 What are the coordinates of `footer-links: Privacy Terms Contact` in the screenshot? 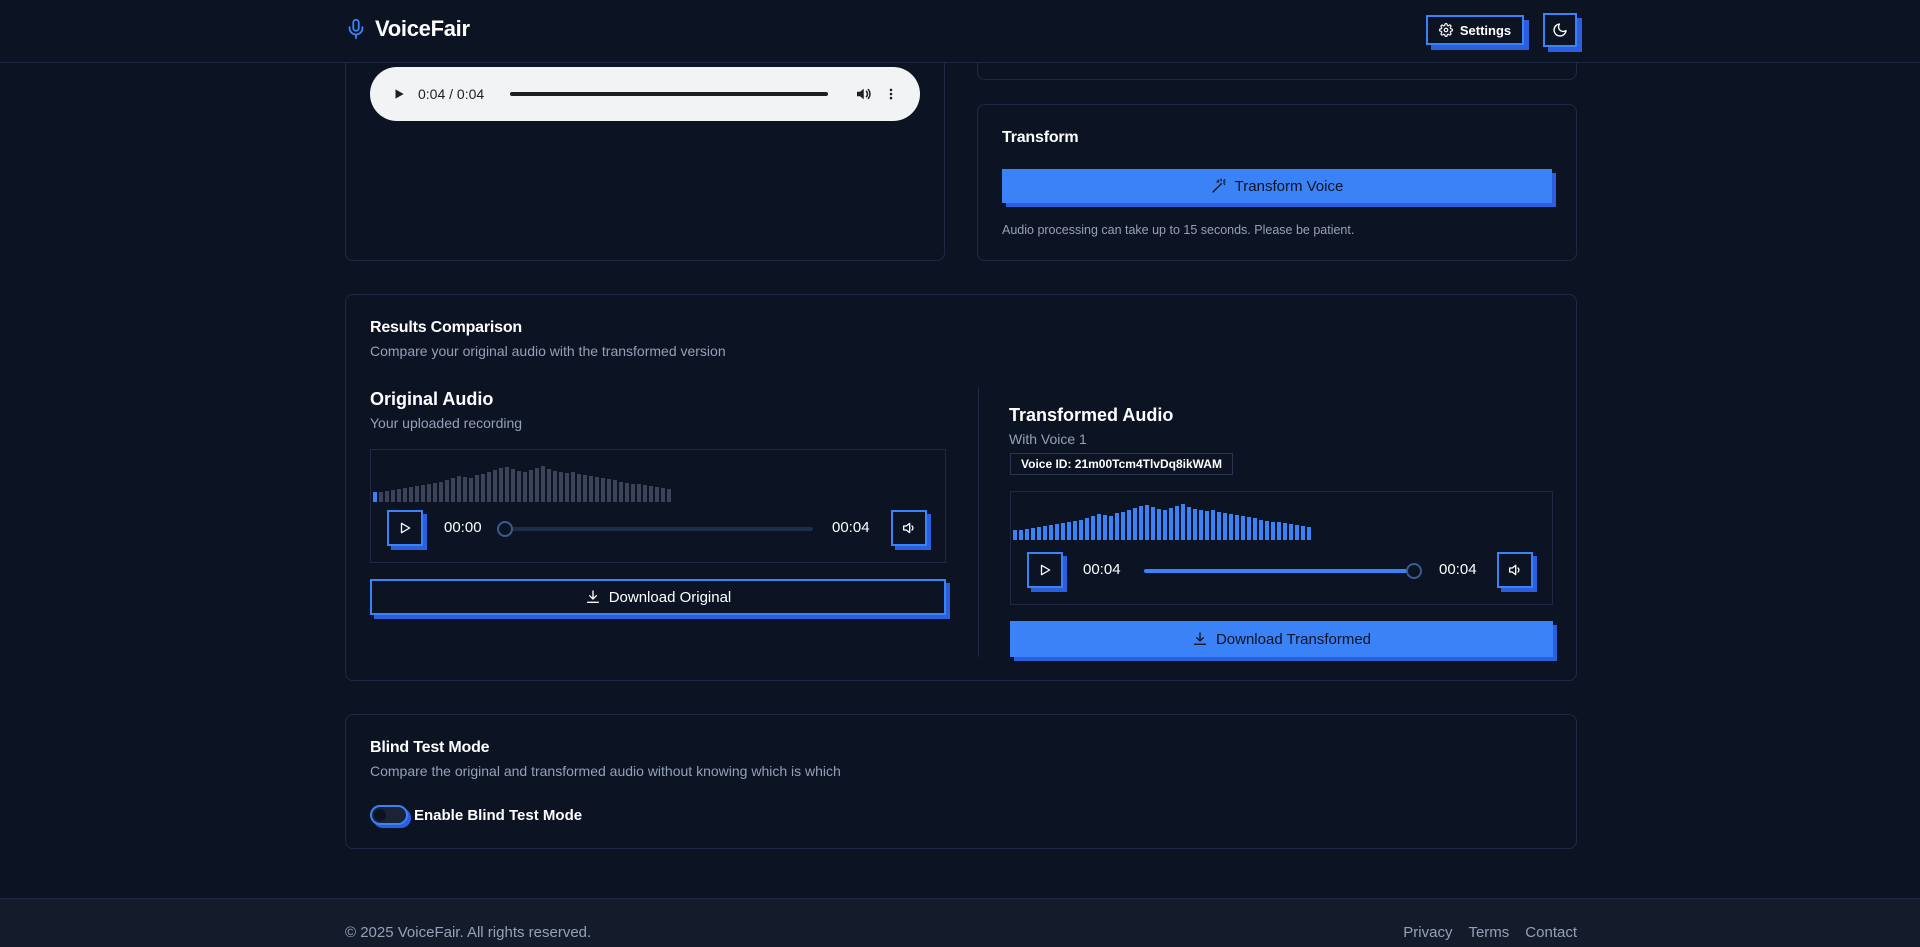 It's located at (1490, 932).